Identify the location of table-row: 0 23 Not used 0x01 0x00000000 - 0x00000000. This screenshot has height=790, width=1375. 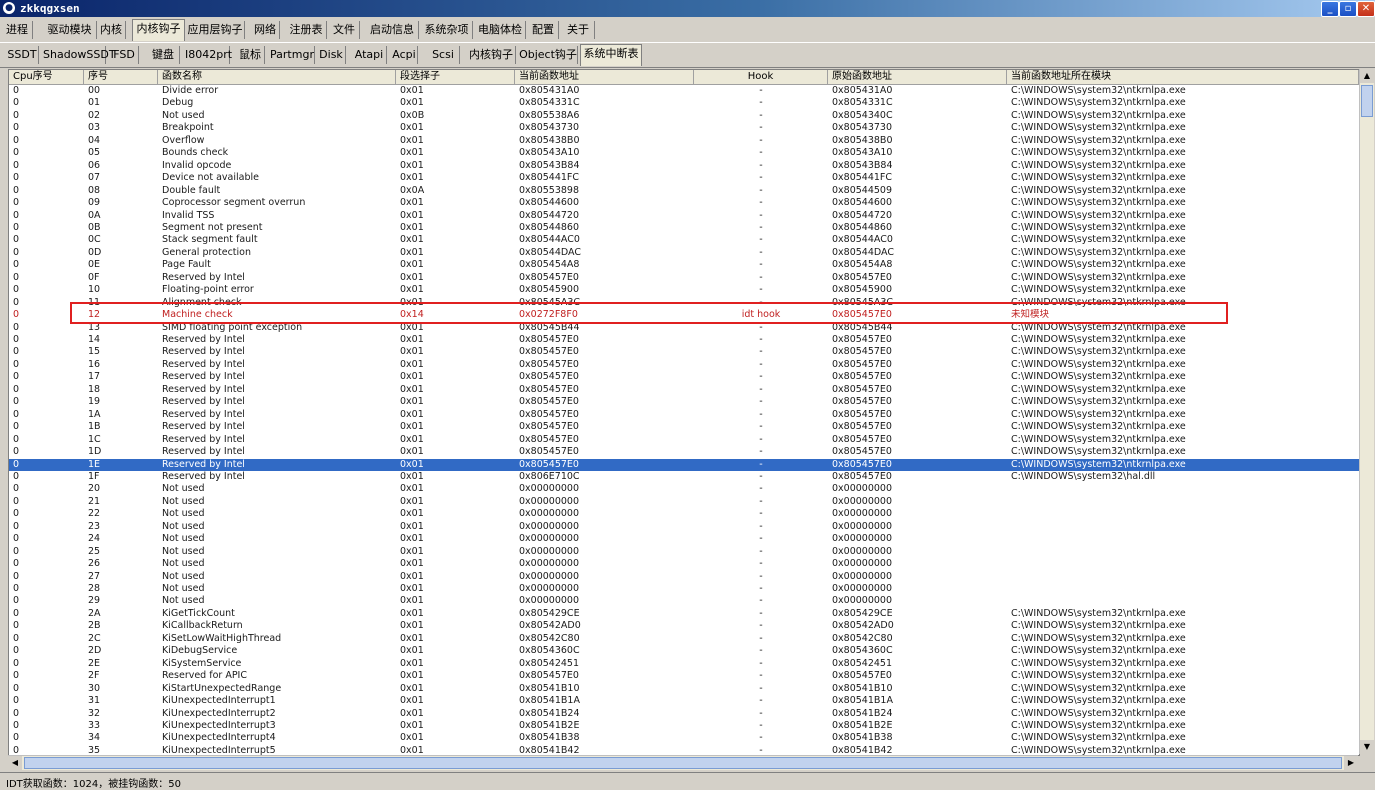
(684, 527).